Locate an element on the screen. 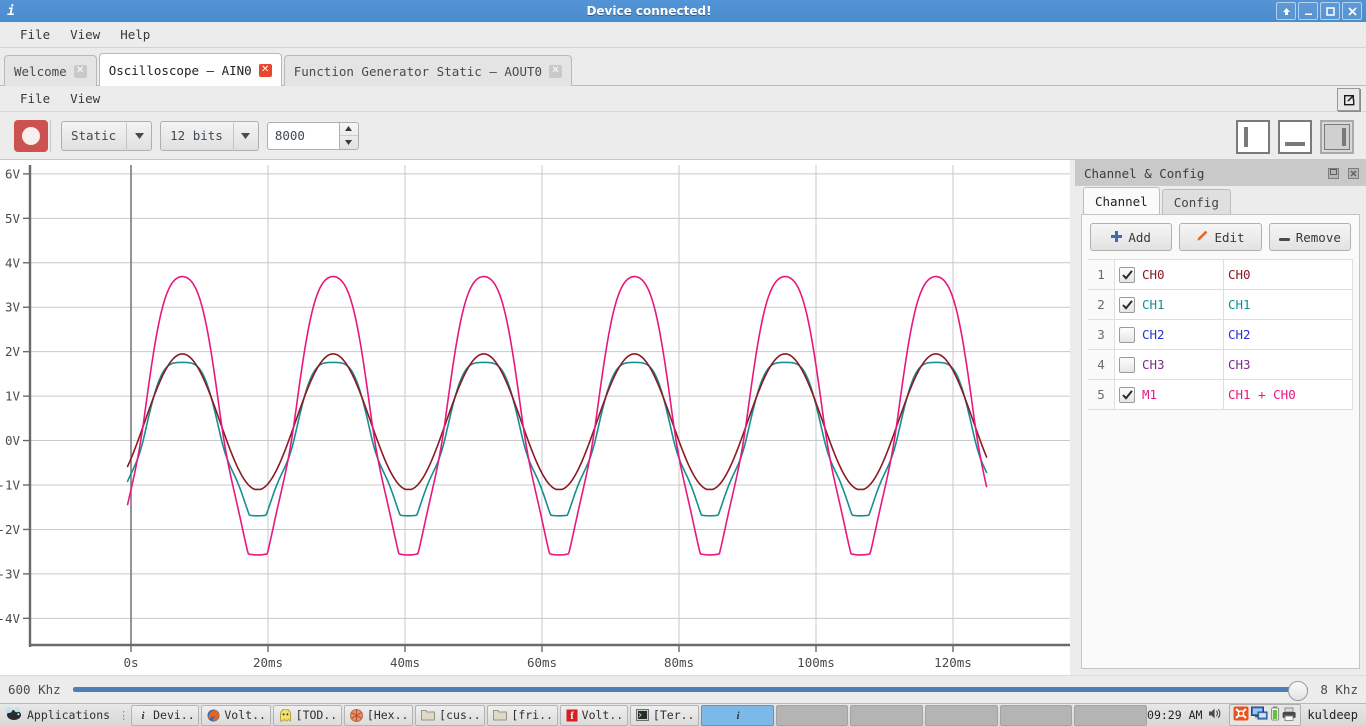  samples-stepper-buttons is located at coordinates (348, 135).